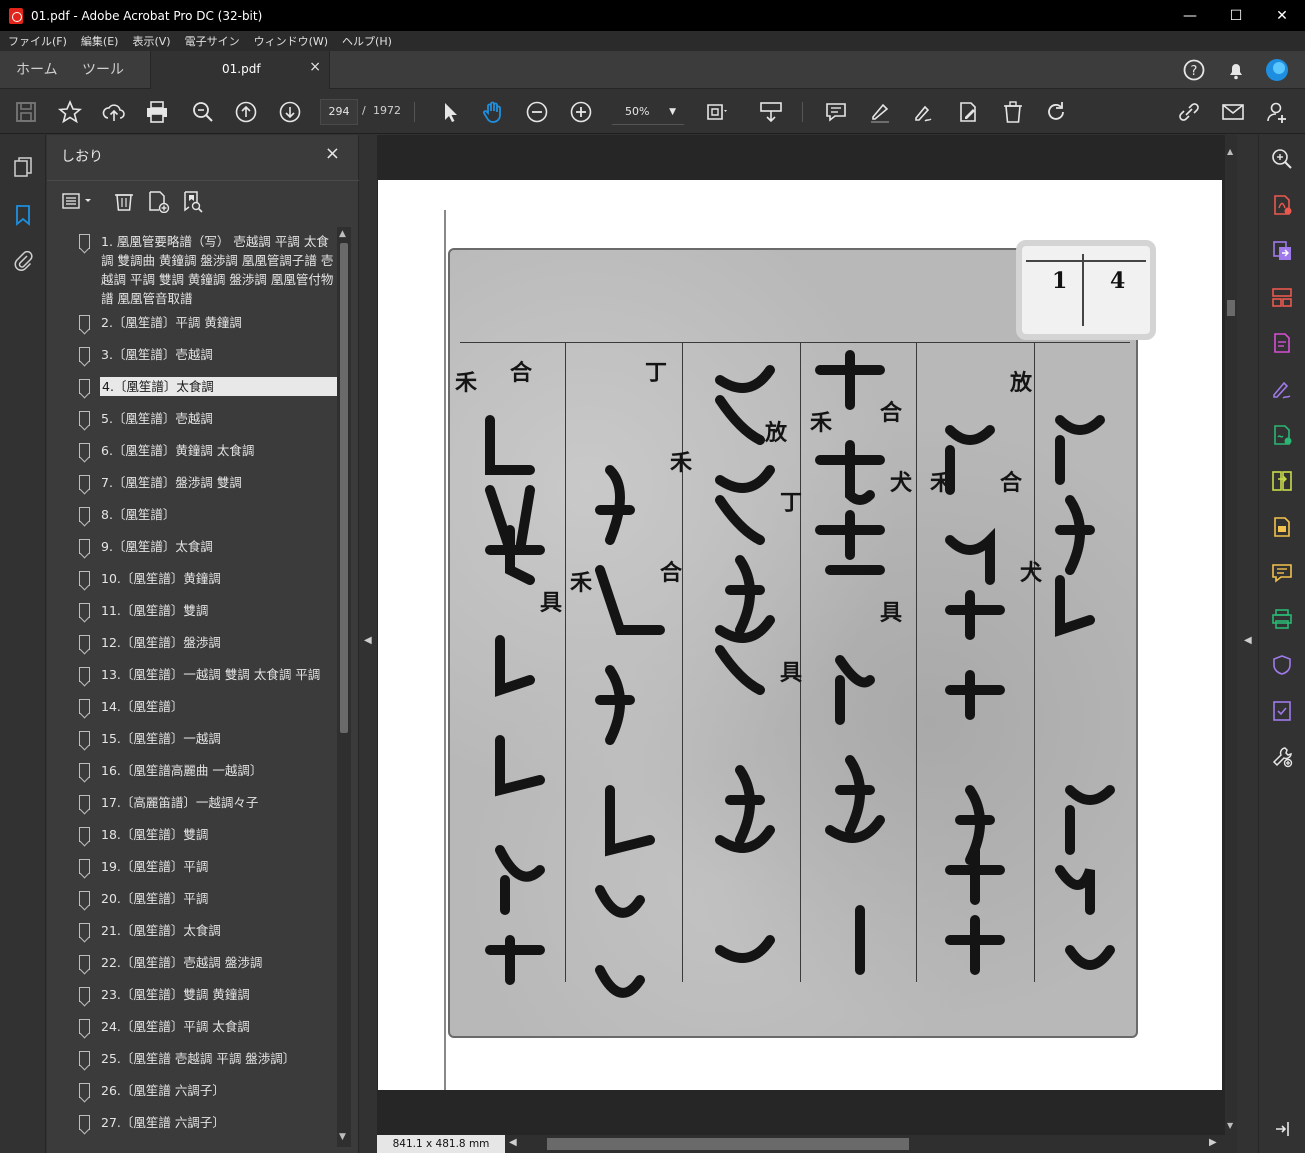 Image resolution: width=1305 pixels, height=1153 pixels. Describe the element at coordinates (1277, 70) in the screenshot. I see `account-avatar-icon` at that location.